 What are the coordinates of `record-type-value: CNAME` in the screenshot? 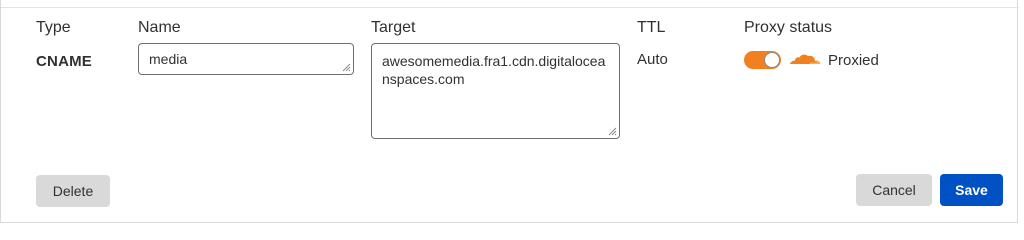 It's located at (64, 61).